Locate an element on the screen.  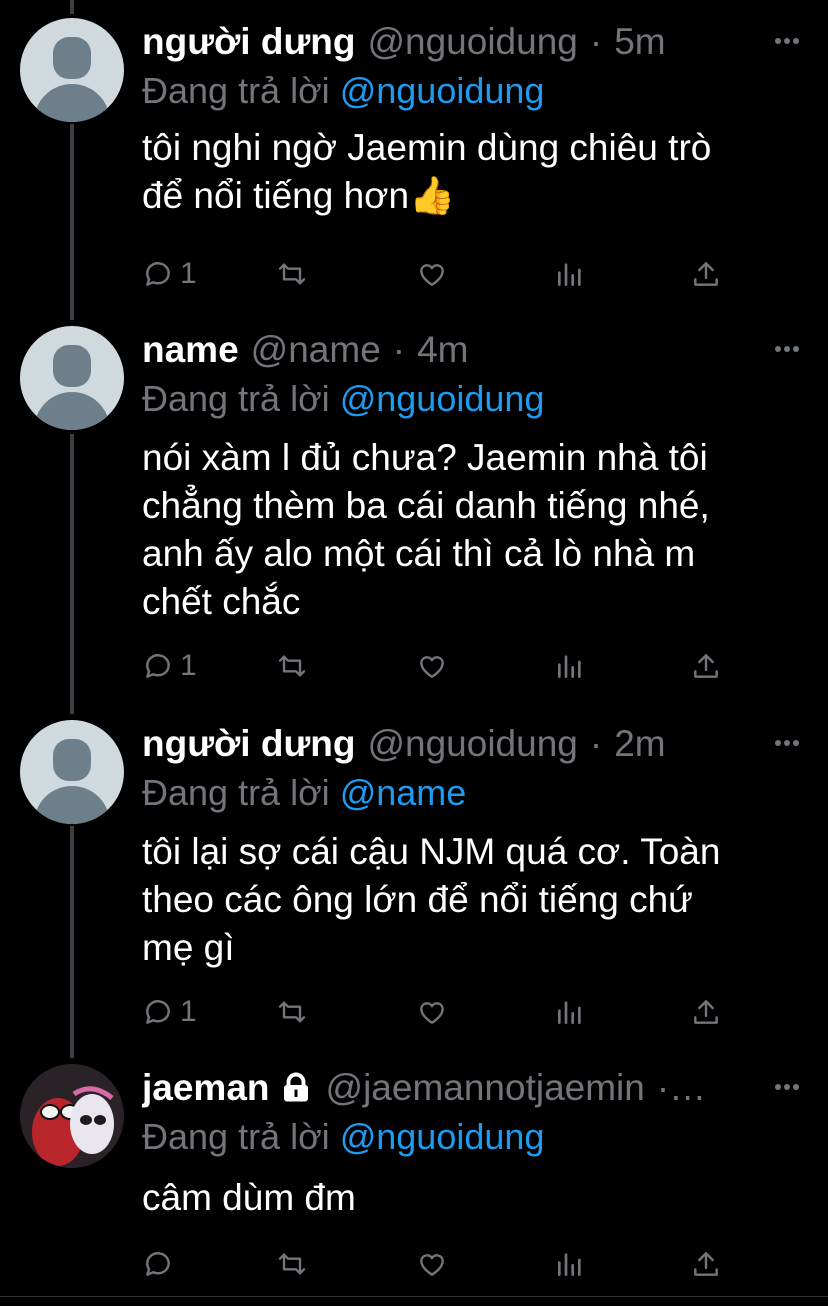
avatar-photo is located at coordinates (72, 1116).